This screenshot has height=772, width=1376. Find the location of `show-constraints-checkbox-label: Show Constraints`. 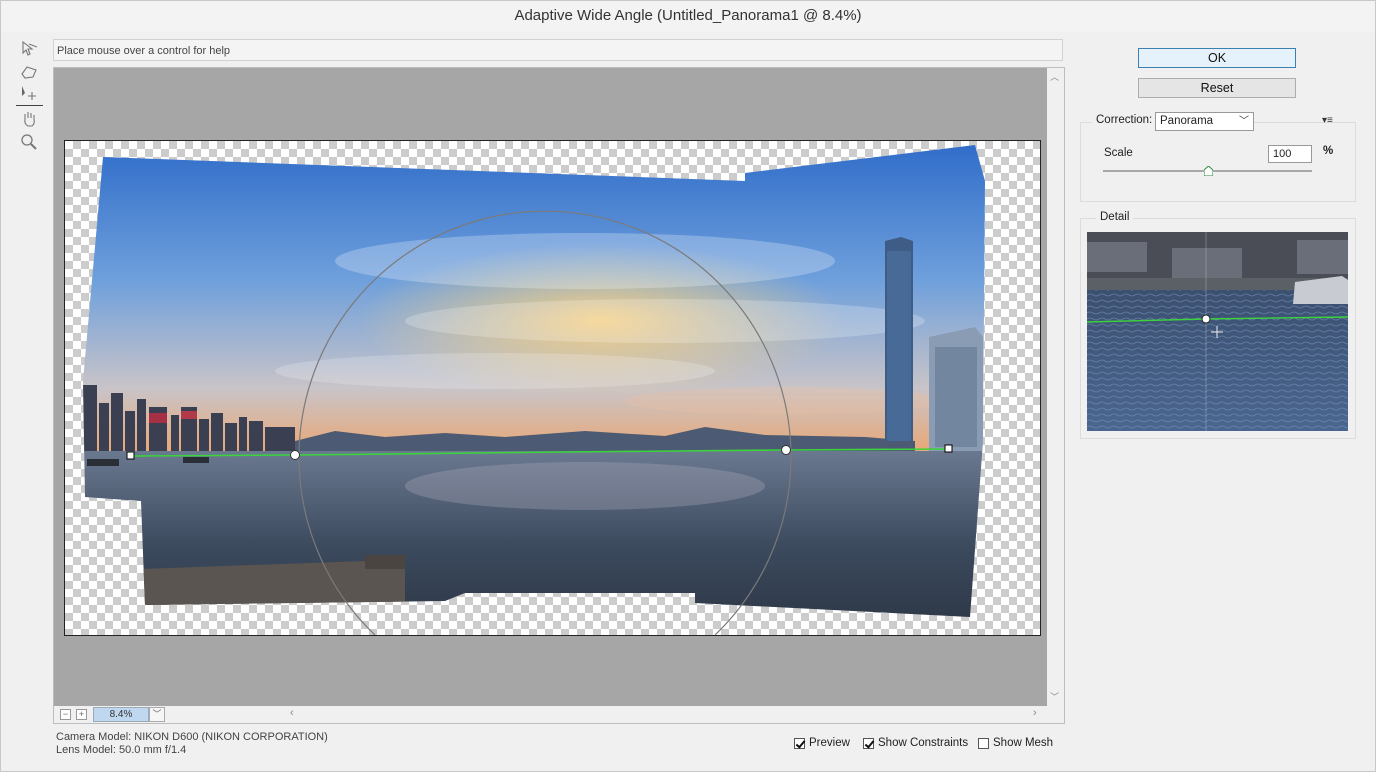

show-constraints-checkbox-label: Show Constraints is located at coordinates (923, 743).